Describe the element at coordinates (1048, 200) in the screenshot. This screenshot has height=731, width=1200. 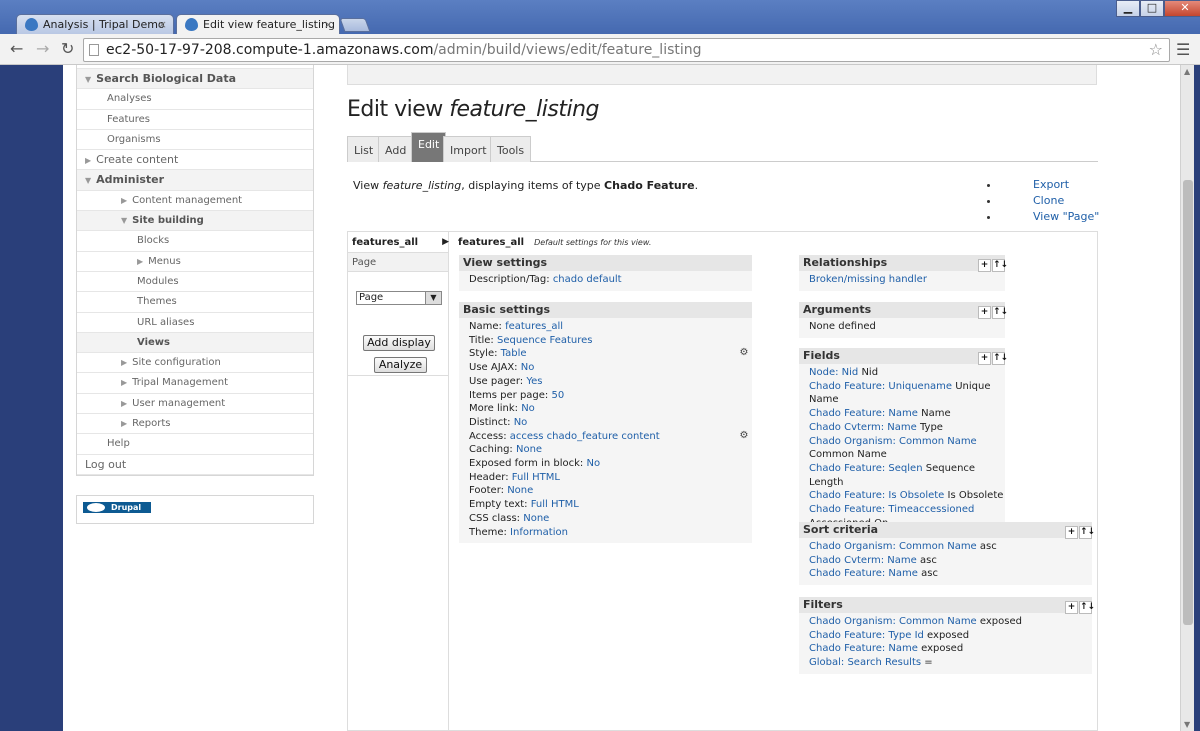
I see `clone-link: Clone` at that location.